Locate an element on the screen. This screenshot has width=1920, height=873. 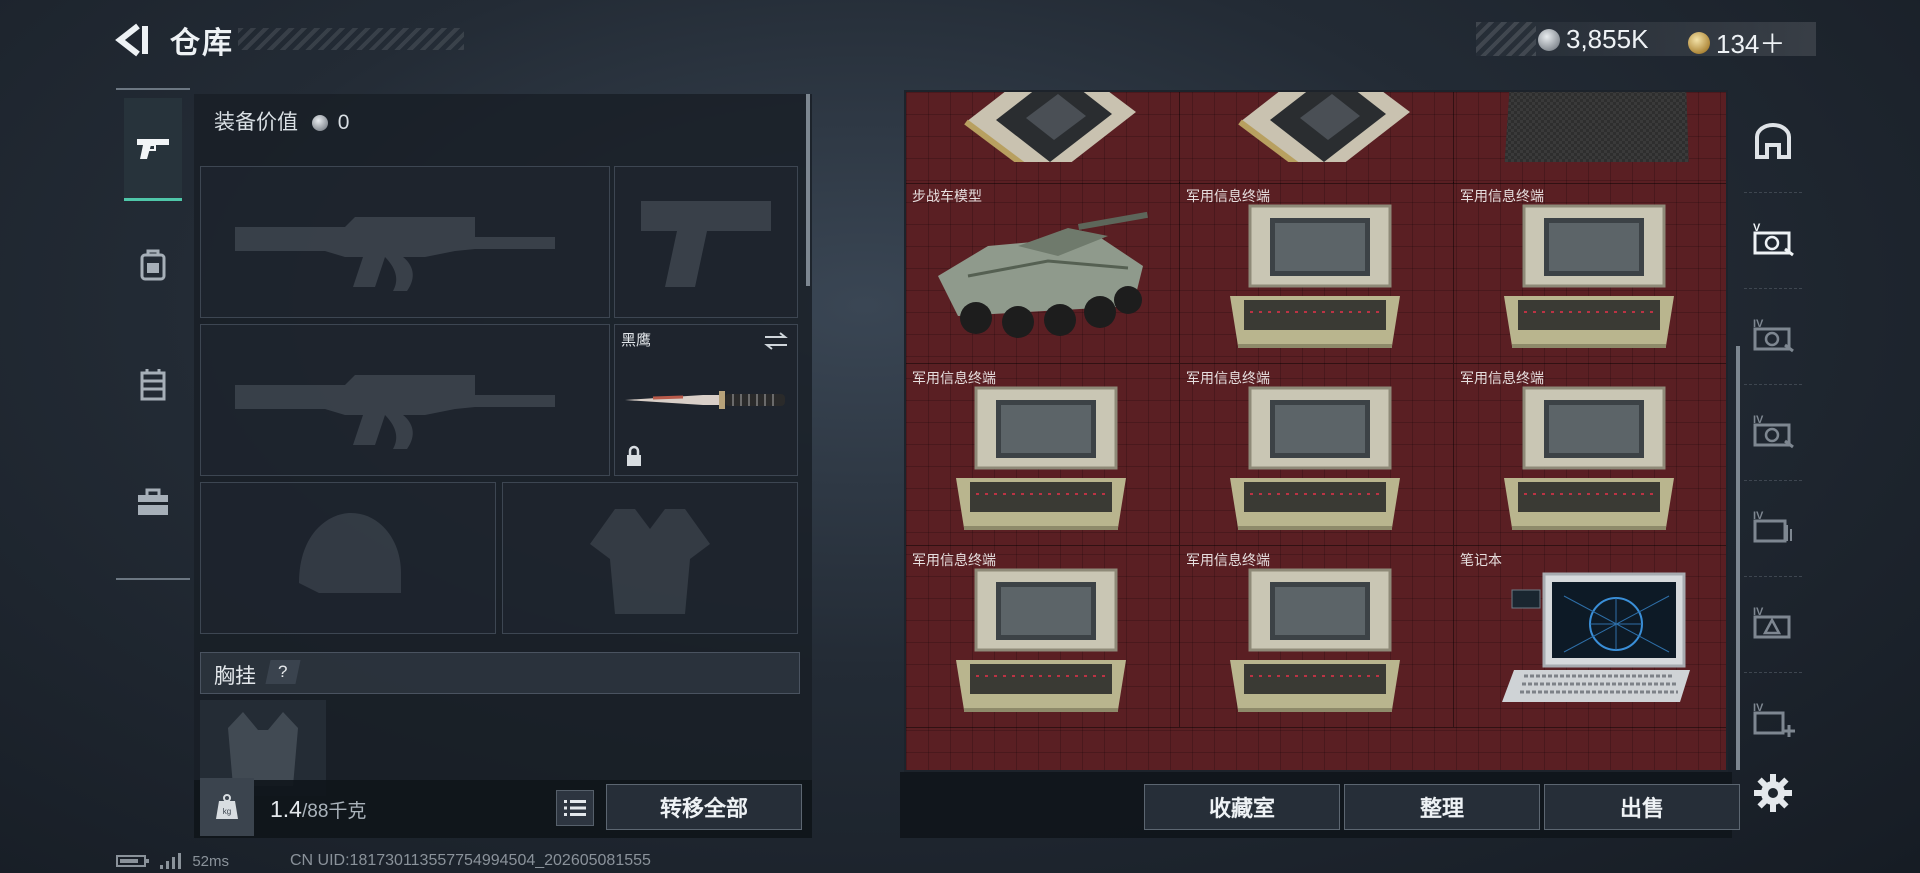
storage-item-10: 军用信息终端 is located at coordinates (1317, 637).